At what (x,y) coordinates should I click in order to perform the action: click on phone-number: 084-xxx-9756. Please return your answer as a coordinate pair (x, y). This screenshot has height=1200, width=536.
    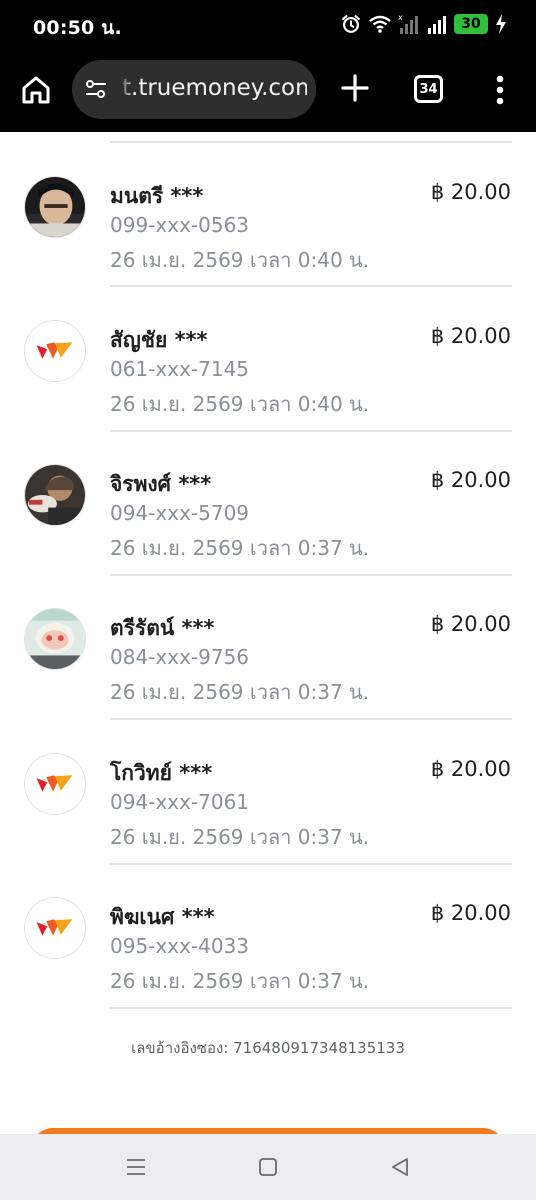
    Looking at the image, I should click on (180, 657).